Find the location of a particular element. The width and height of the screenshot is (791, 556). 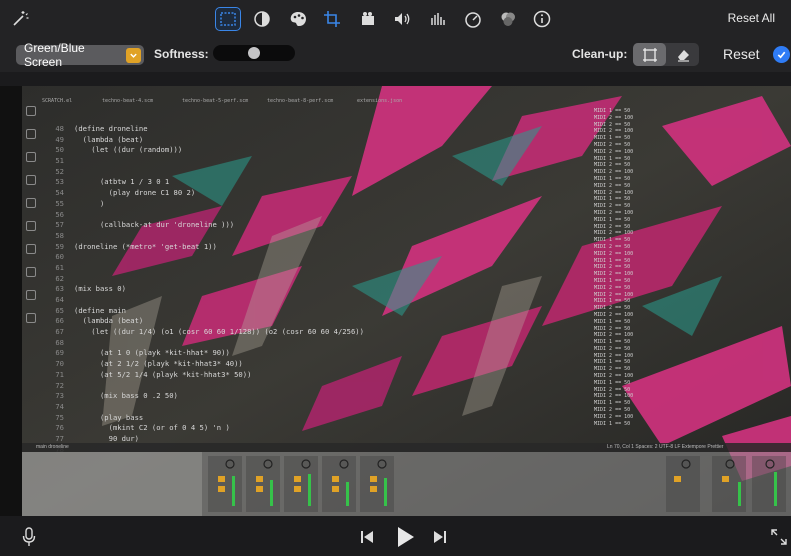

explorer-icon is located at coordinates (31, 111).